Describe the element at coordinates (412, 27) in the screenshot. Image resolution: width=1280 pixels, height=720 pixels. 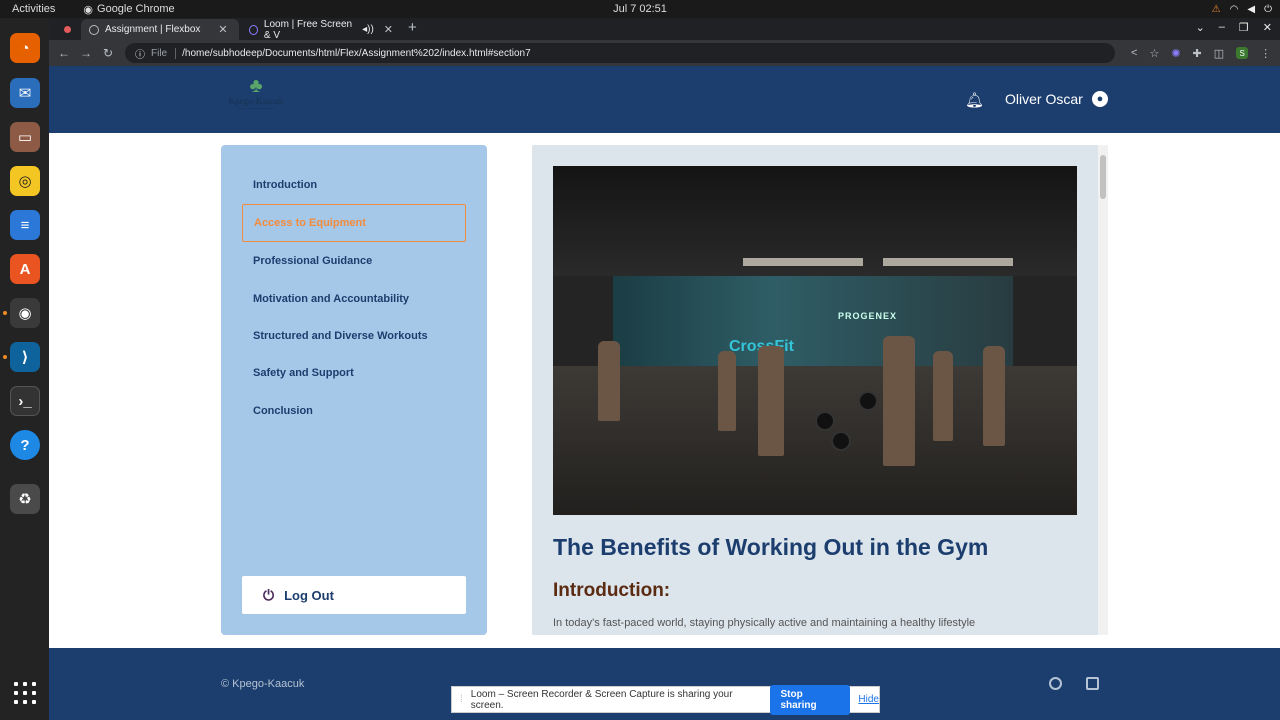
I see `new-tab-button: +` at that location.